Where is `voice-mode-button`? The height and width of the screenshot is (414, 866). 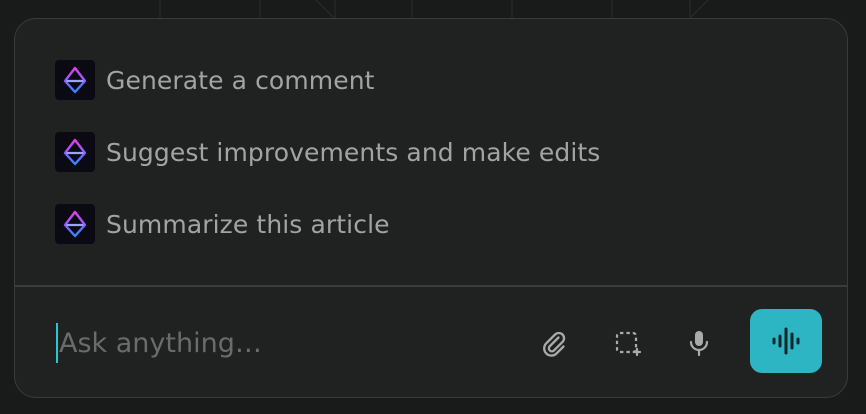 voice-mode-button is located at coordinates (786, 341).